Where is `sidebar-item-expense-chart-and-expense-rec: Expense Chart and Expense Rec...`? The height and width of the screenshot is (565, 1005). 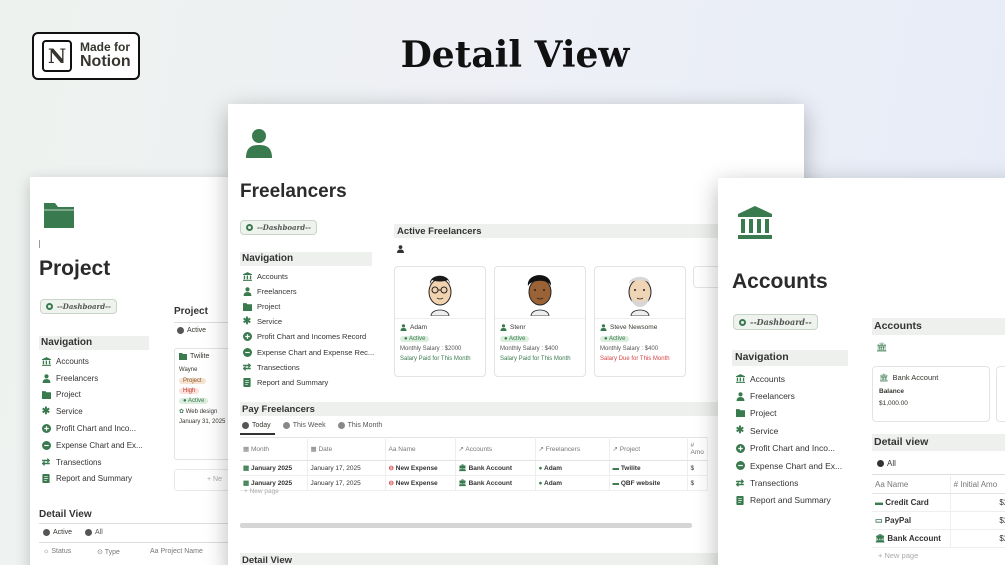
sidebar-item-expense-chart-and-expense-rec: Expense Chart and Expense Rec... is located at coordinates (312, 351).